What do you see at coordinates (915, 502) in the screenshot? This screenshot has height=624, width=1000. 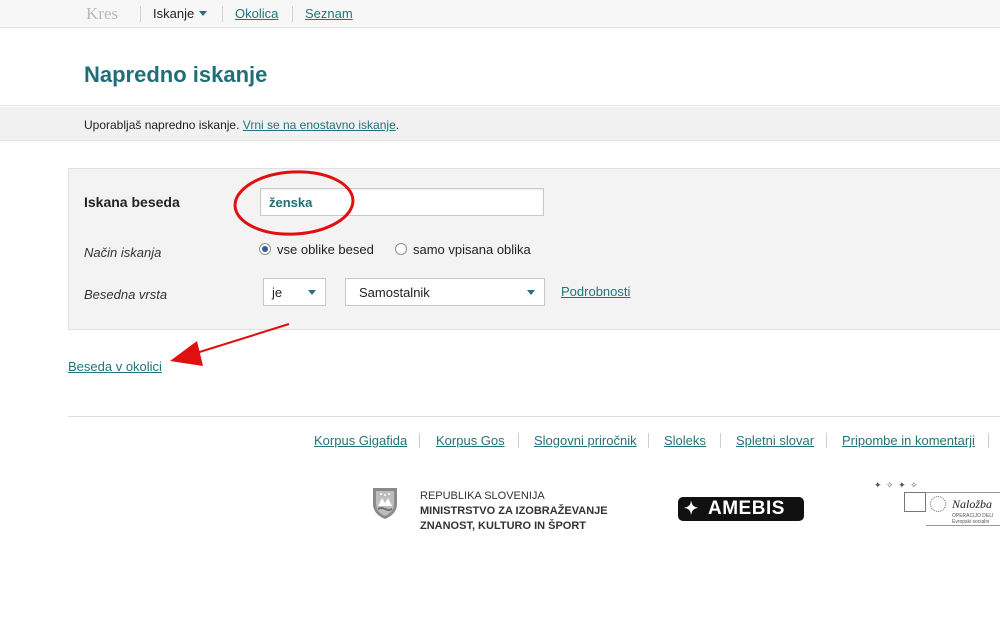 I see `eu-flag-frame` at bounding box center [915, 502].